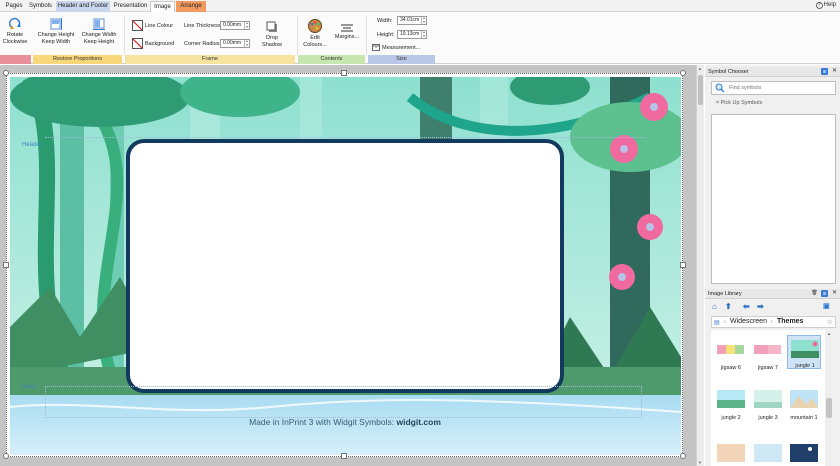  What do you see at coordinates (772, 294) in the screenshot?
I see `image-library-title-bar: Image Library 🗑 ⊞ ✕` at bounding box center [772, 294].